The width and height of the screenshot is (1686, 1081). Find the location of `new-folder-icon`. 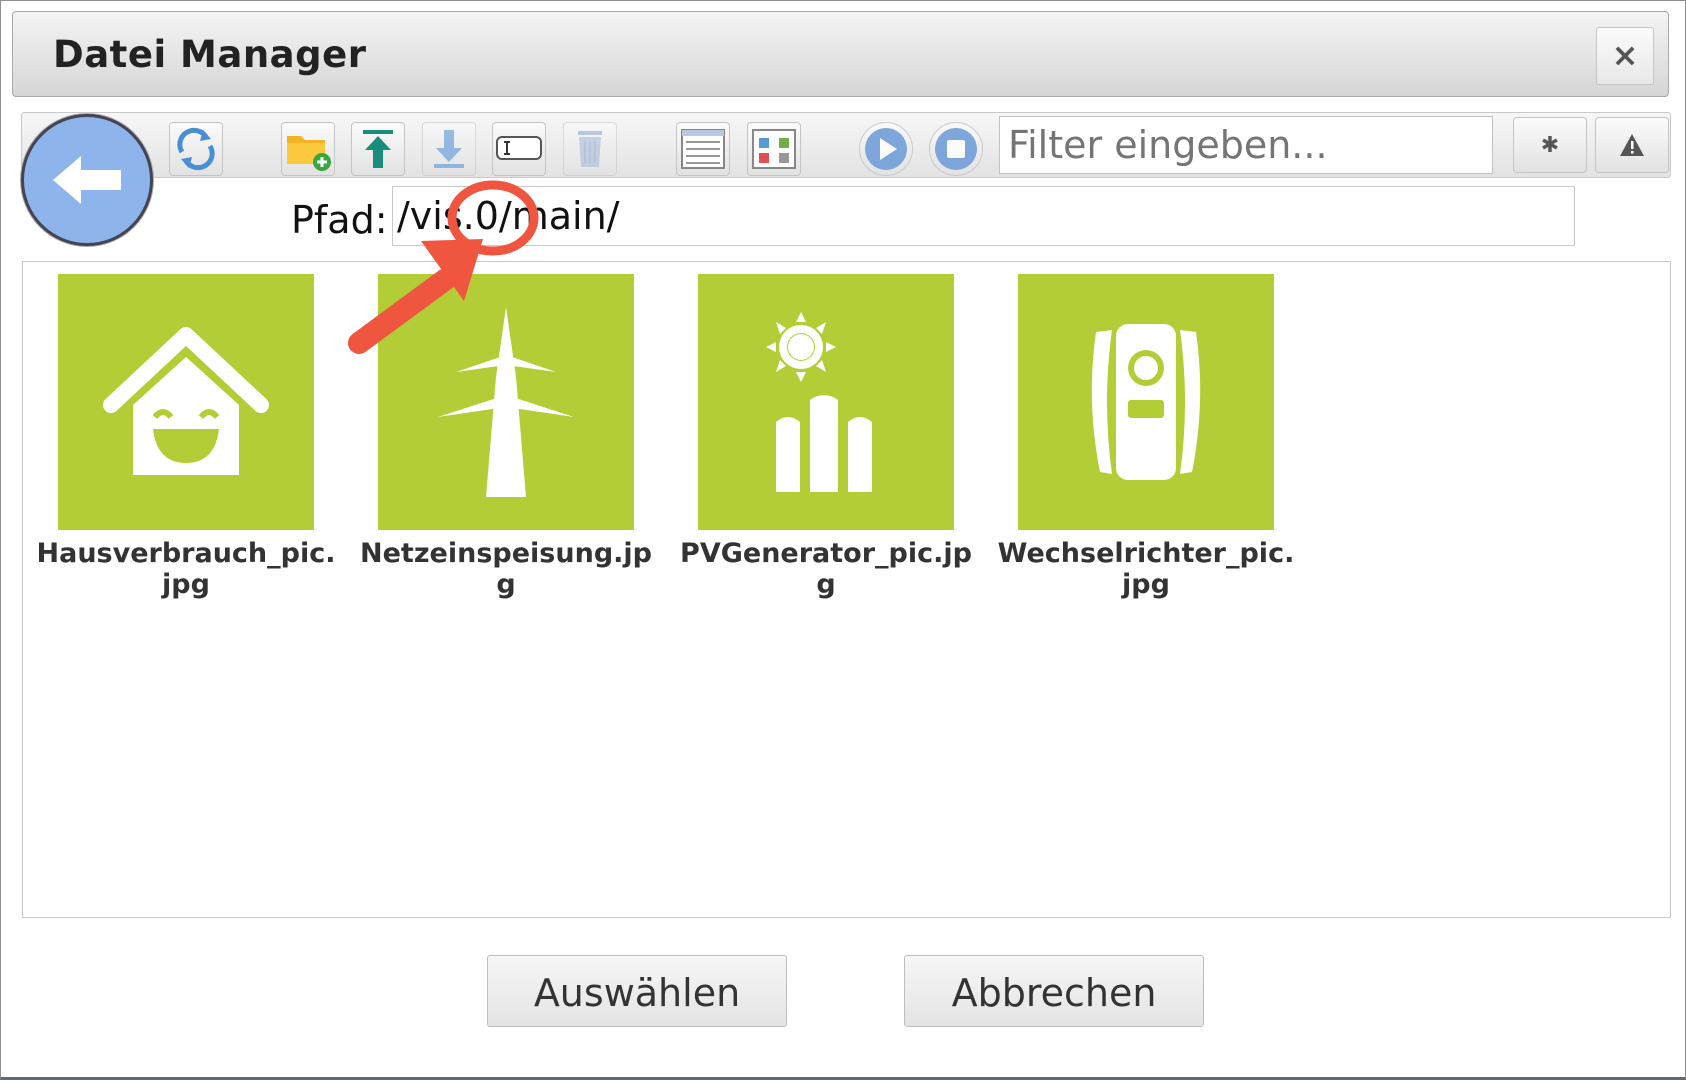

new-folder-icon is located at coordinates (309, 153).